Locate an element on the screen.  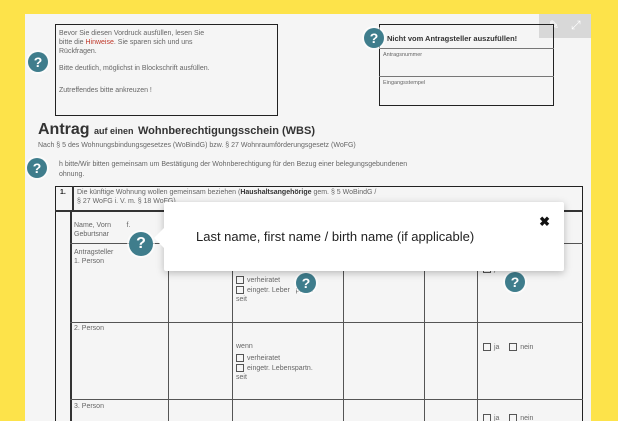
request-line-2: ohnung. is located at coordinates (72, 174).